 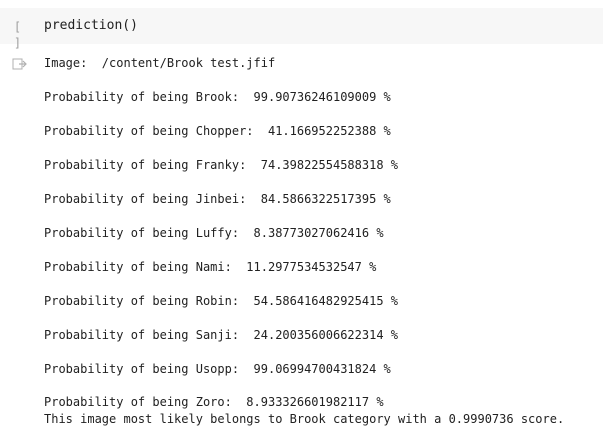 What do you see at coordinates (160, 63) in the screenshot?
I see `image-path-line: Image: /content/Brook test.jfif` at bounding box center [160, 63].